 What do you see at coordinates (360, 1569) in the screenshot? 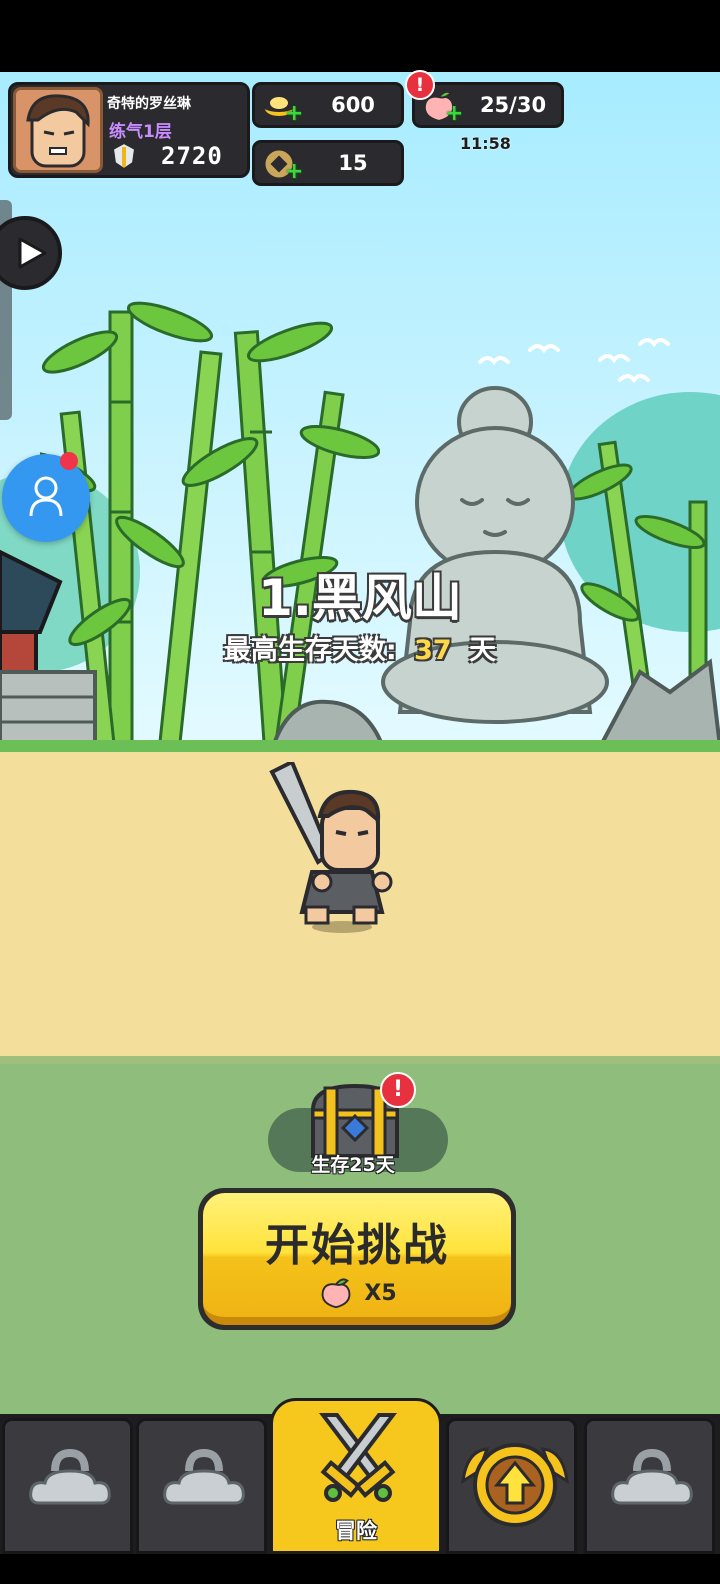
I see `system-gesture-bar` at bounding box center [360, 1569].